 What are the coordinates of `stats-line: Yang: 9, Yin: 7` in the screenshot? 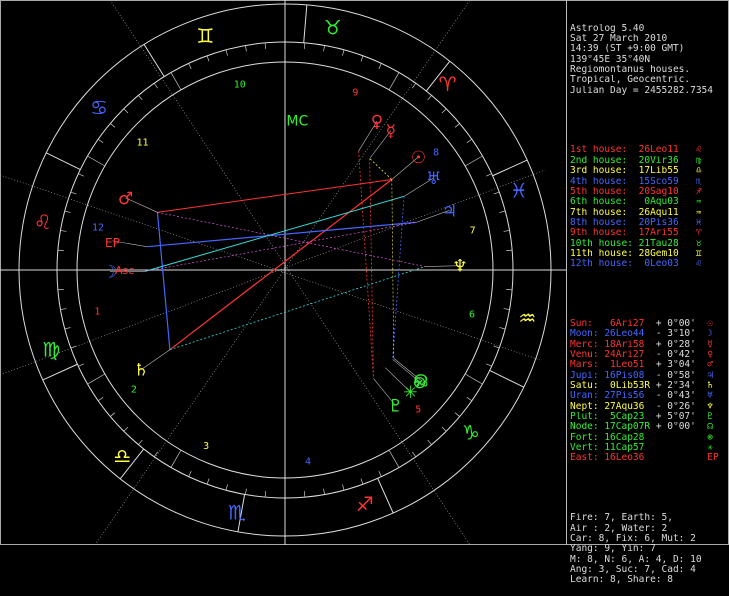 It's located at (649, 549).